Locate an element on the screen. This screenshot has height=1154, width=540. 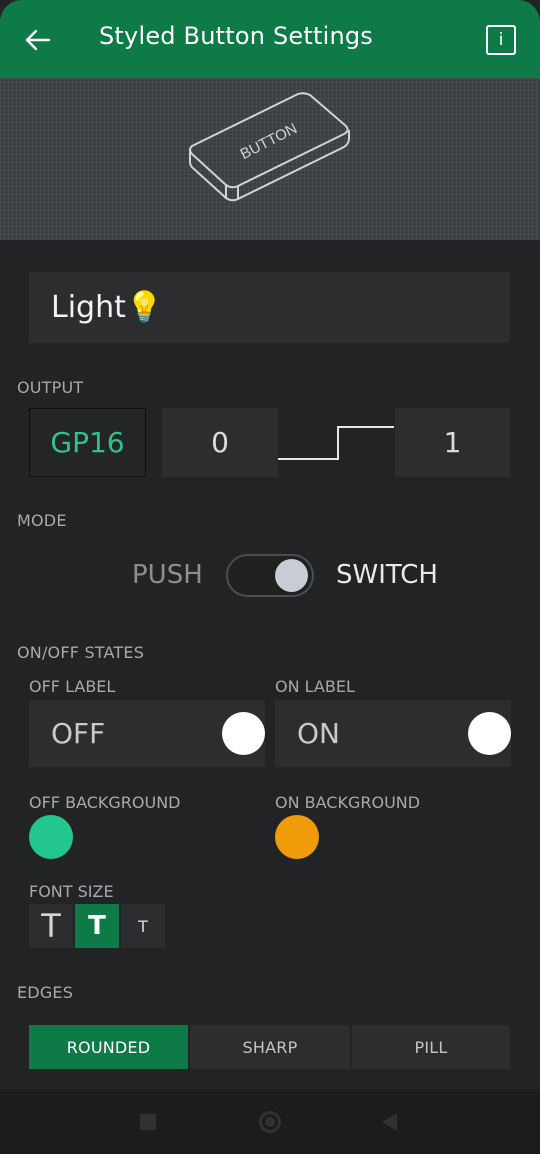
on-label-value: ON is located at coordinates (318, 733).